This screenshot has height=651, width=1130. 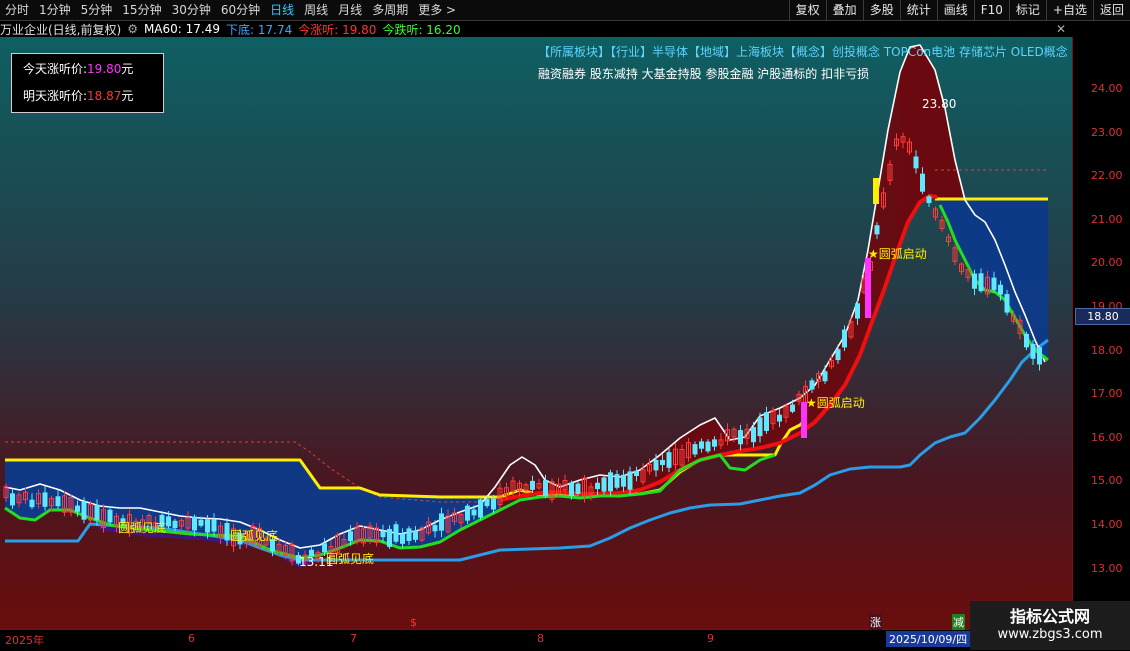 What do you see at coordinates (881, 10) in the screenshot?
I see `toolbar-button-2: 多股` at bounding box center [881, 10].